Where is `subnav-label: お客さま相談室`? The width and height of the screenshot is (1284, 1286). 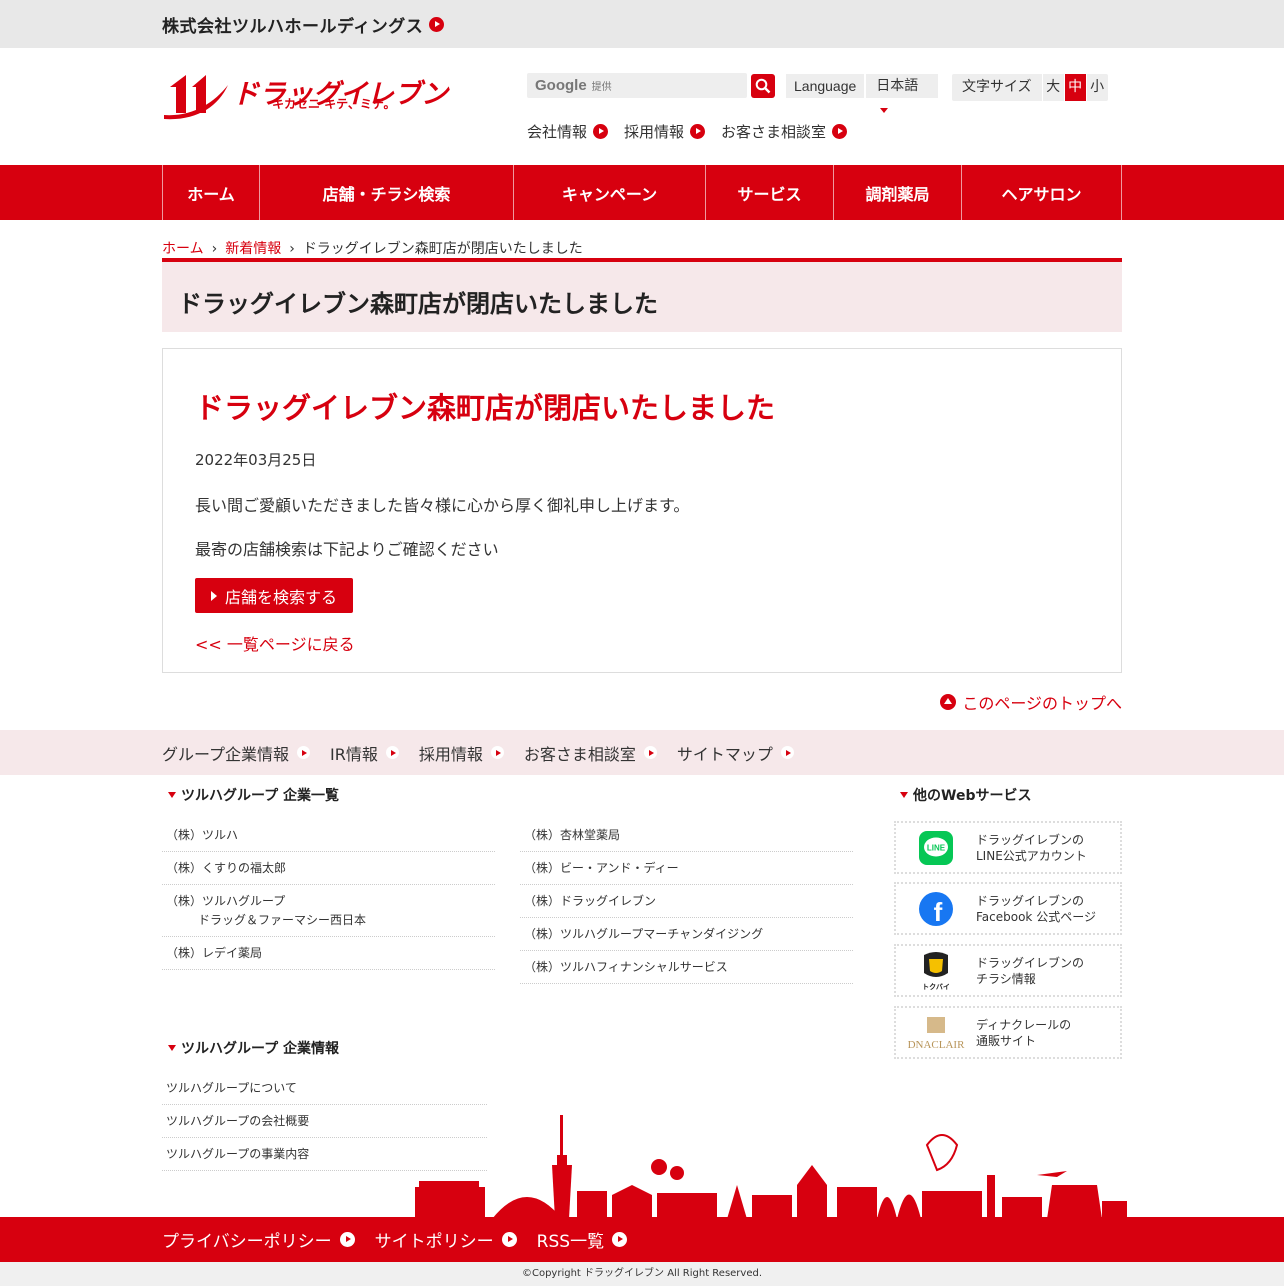
subnav-label: お客さま相談室 is located at coordinates (774, 132).